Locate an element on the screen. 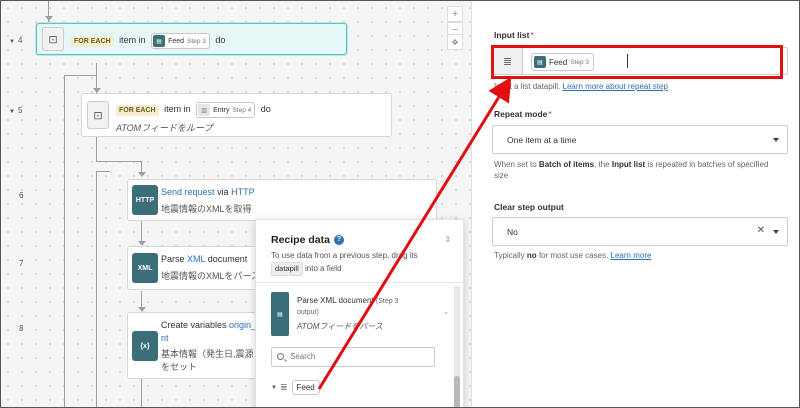 This screenshot has width=800, height=408. keyword-badge: FOR EACH is located at coordinates (137, 111).